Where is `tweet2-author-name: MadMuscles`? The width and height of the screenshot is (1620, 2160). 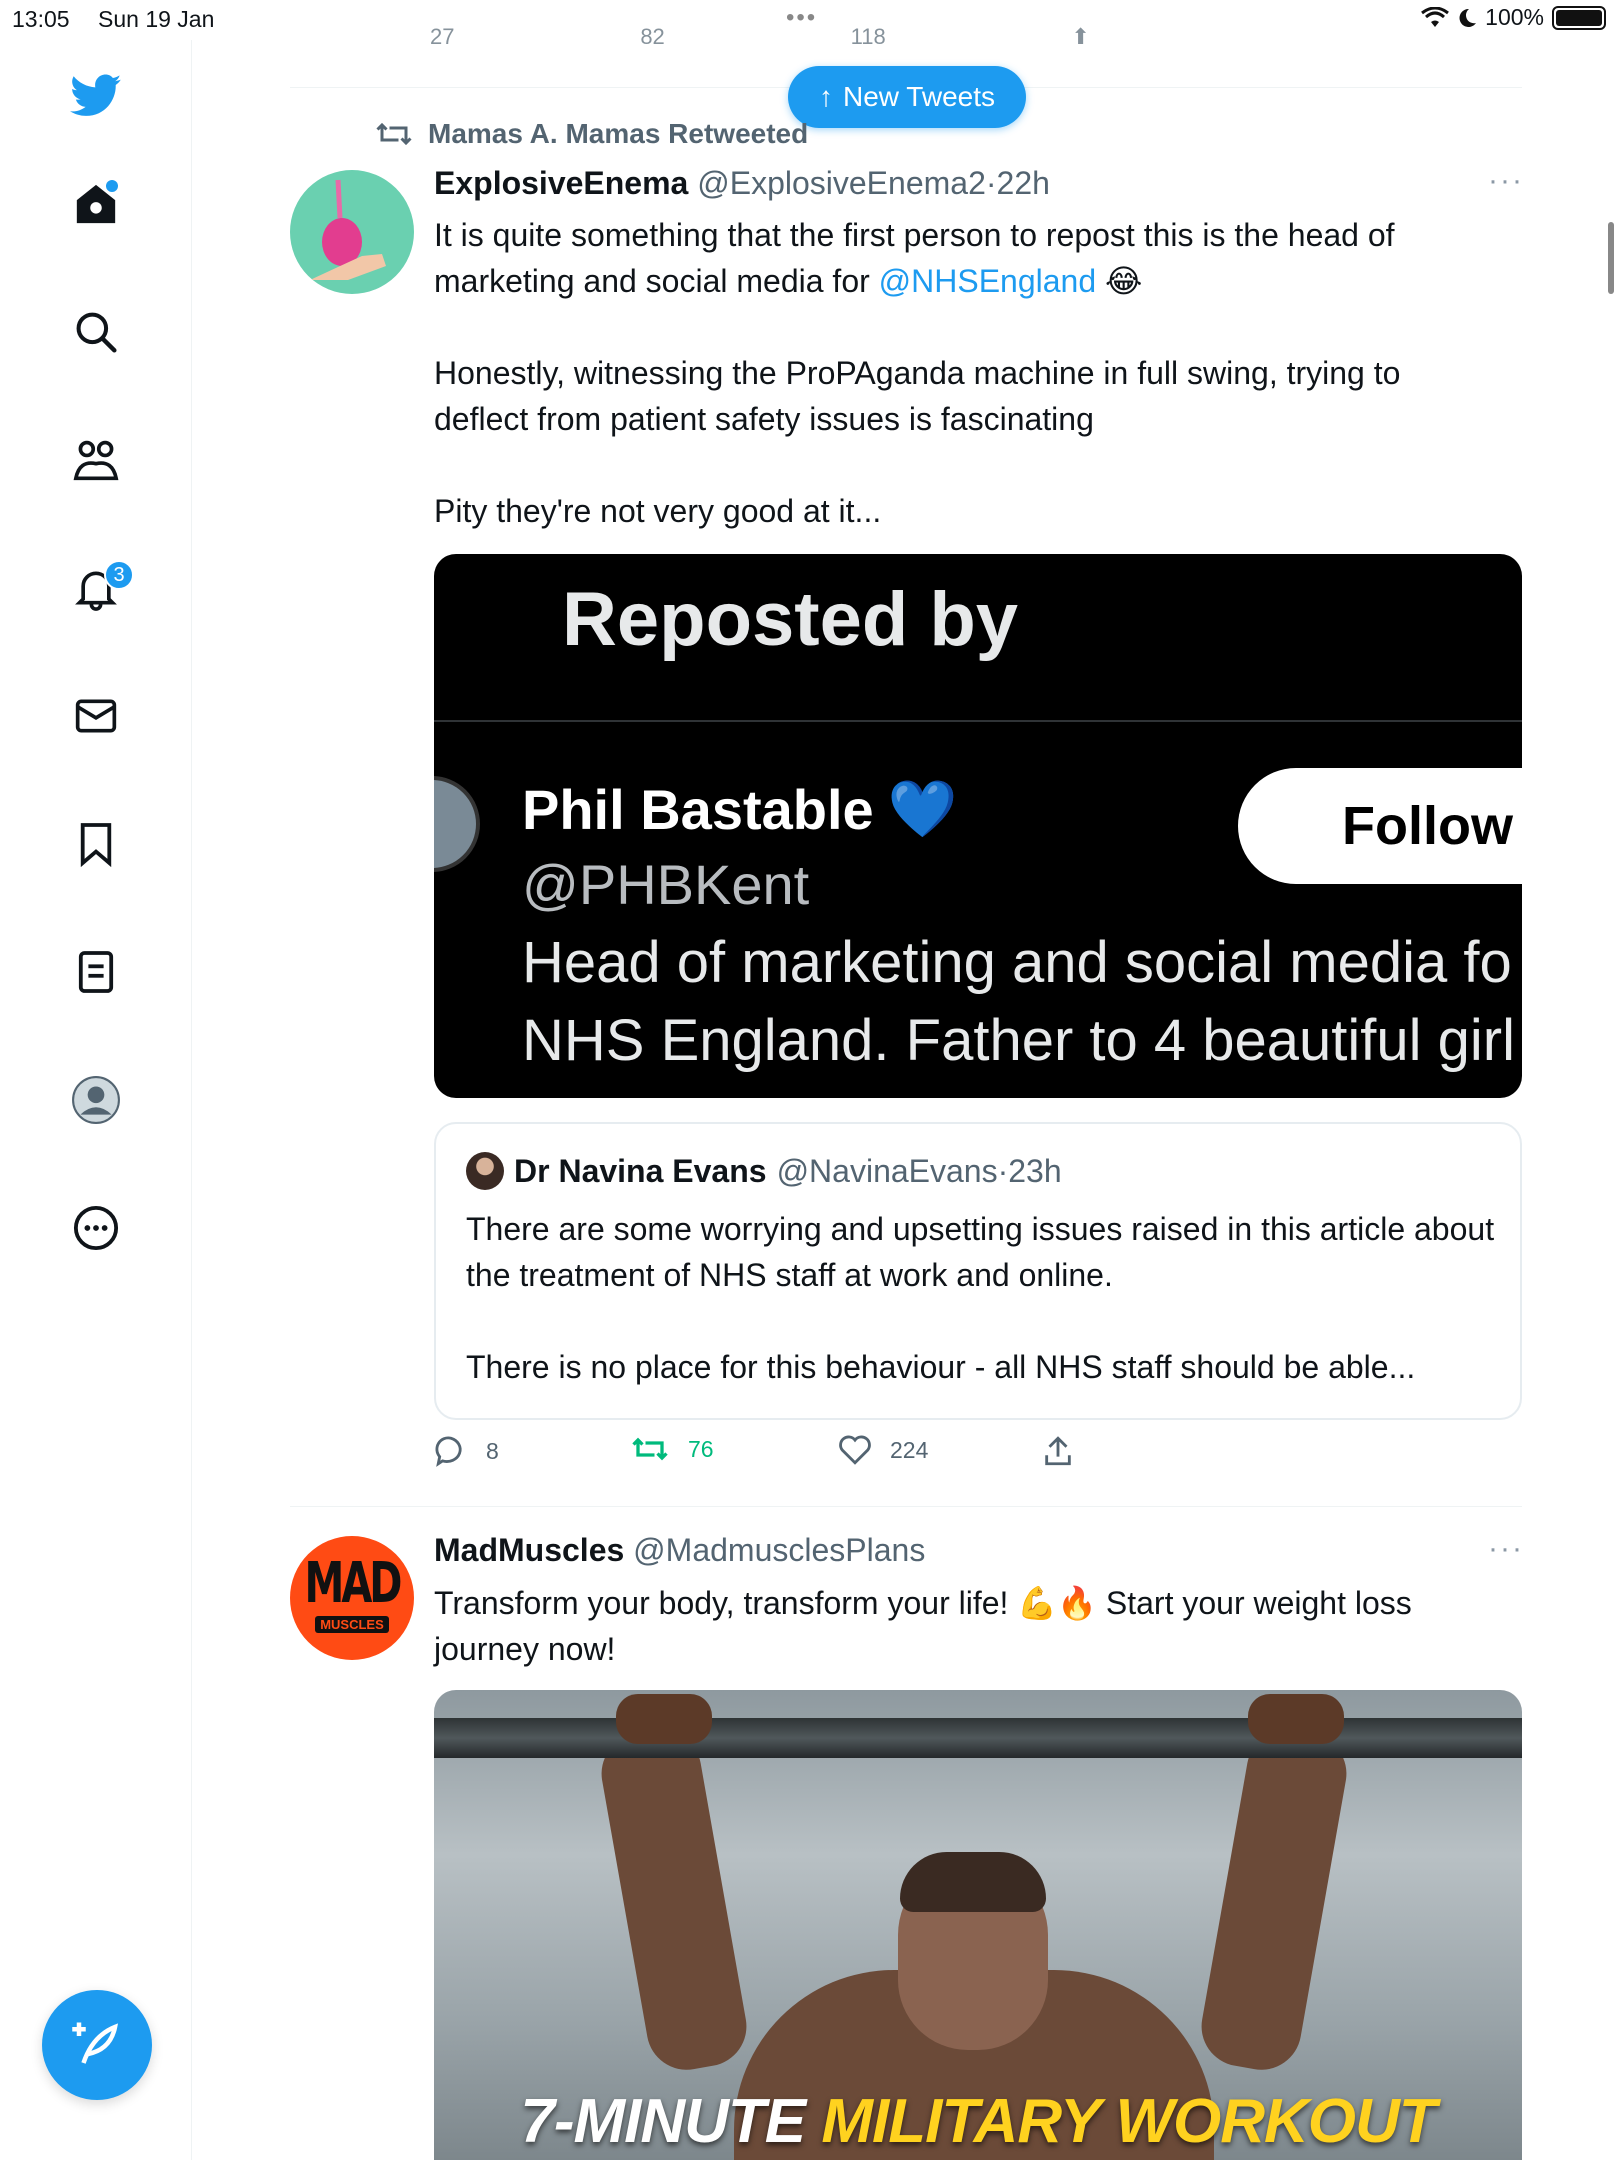 tweet2-author-name: MadMuscles is located at coordinates (529, 1550).